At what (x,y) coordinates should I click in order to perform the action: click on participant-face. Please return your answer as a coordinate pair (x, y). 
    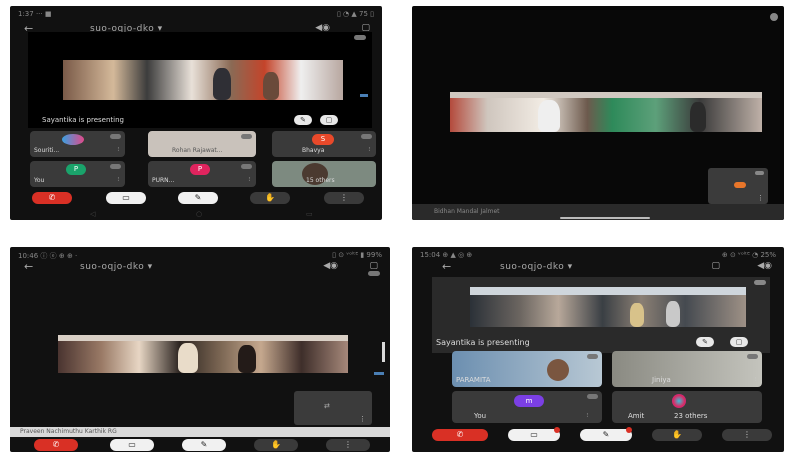
    Looking at the image, I should click on (558, 370).